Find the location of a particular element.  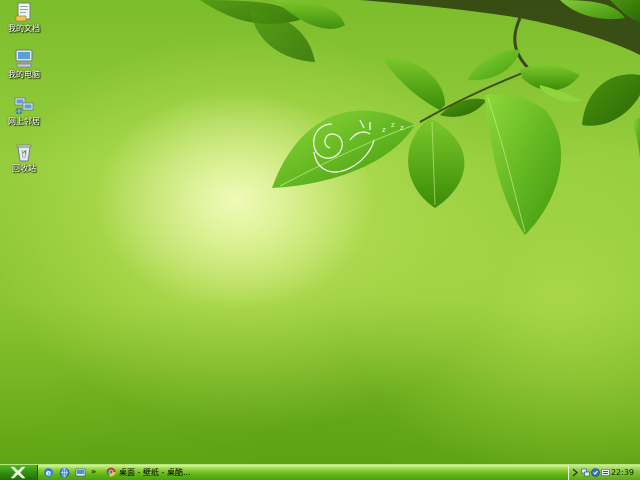

desktop-icon-recycle-bin: 回收站 is located at coordinates (24, 158).